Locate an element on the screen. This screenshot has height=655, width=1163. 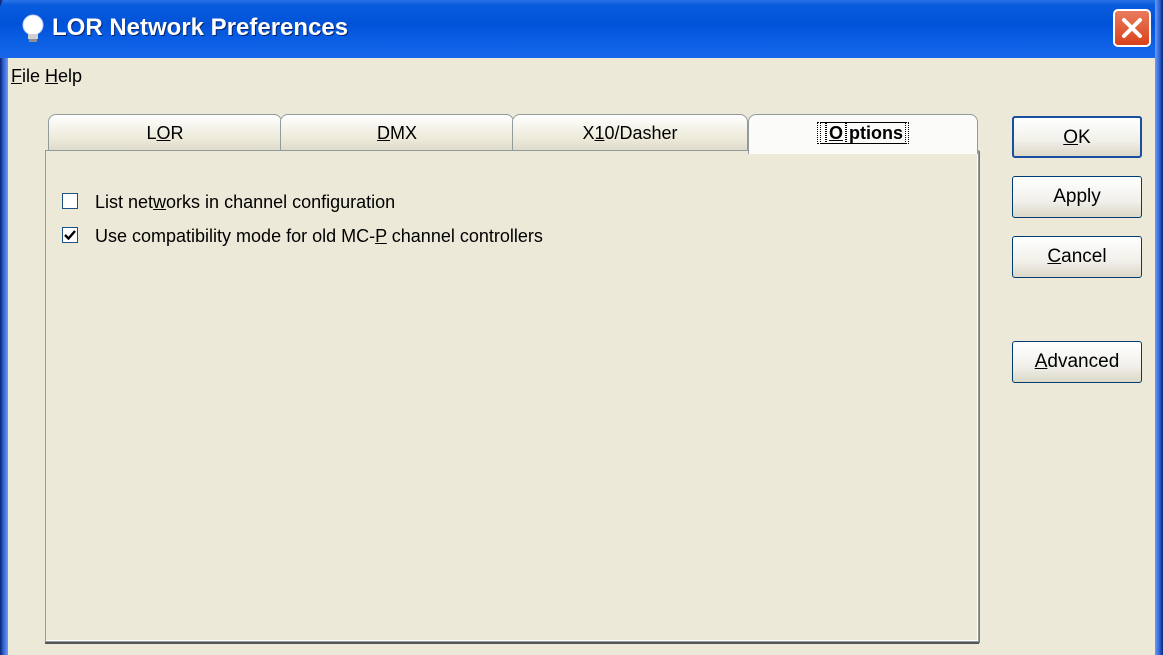
compat-mode-checkbox is located at coordinates (70, 235).